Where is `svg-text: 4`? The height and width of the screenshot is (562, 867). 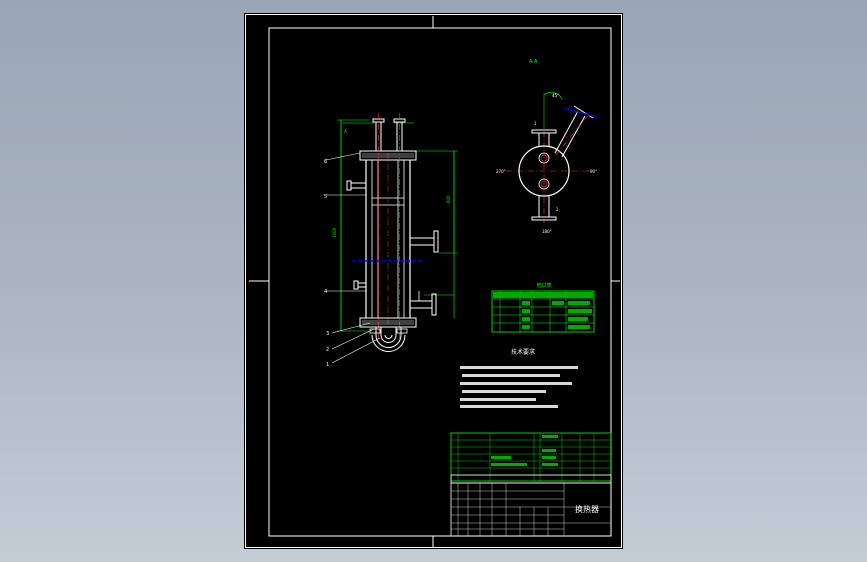 svg-text: 4 is located at coordinates (325, 292).